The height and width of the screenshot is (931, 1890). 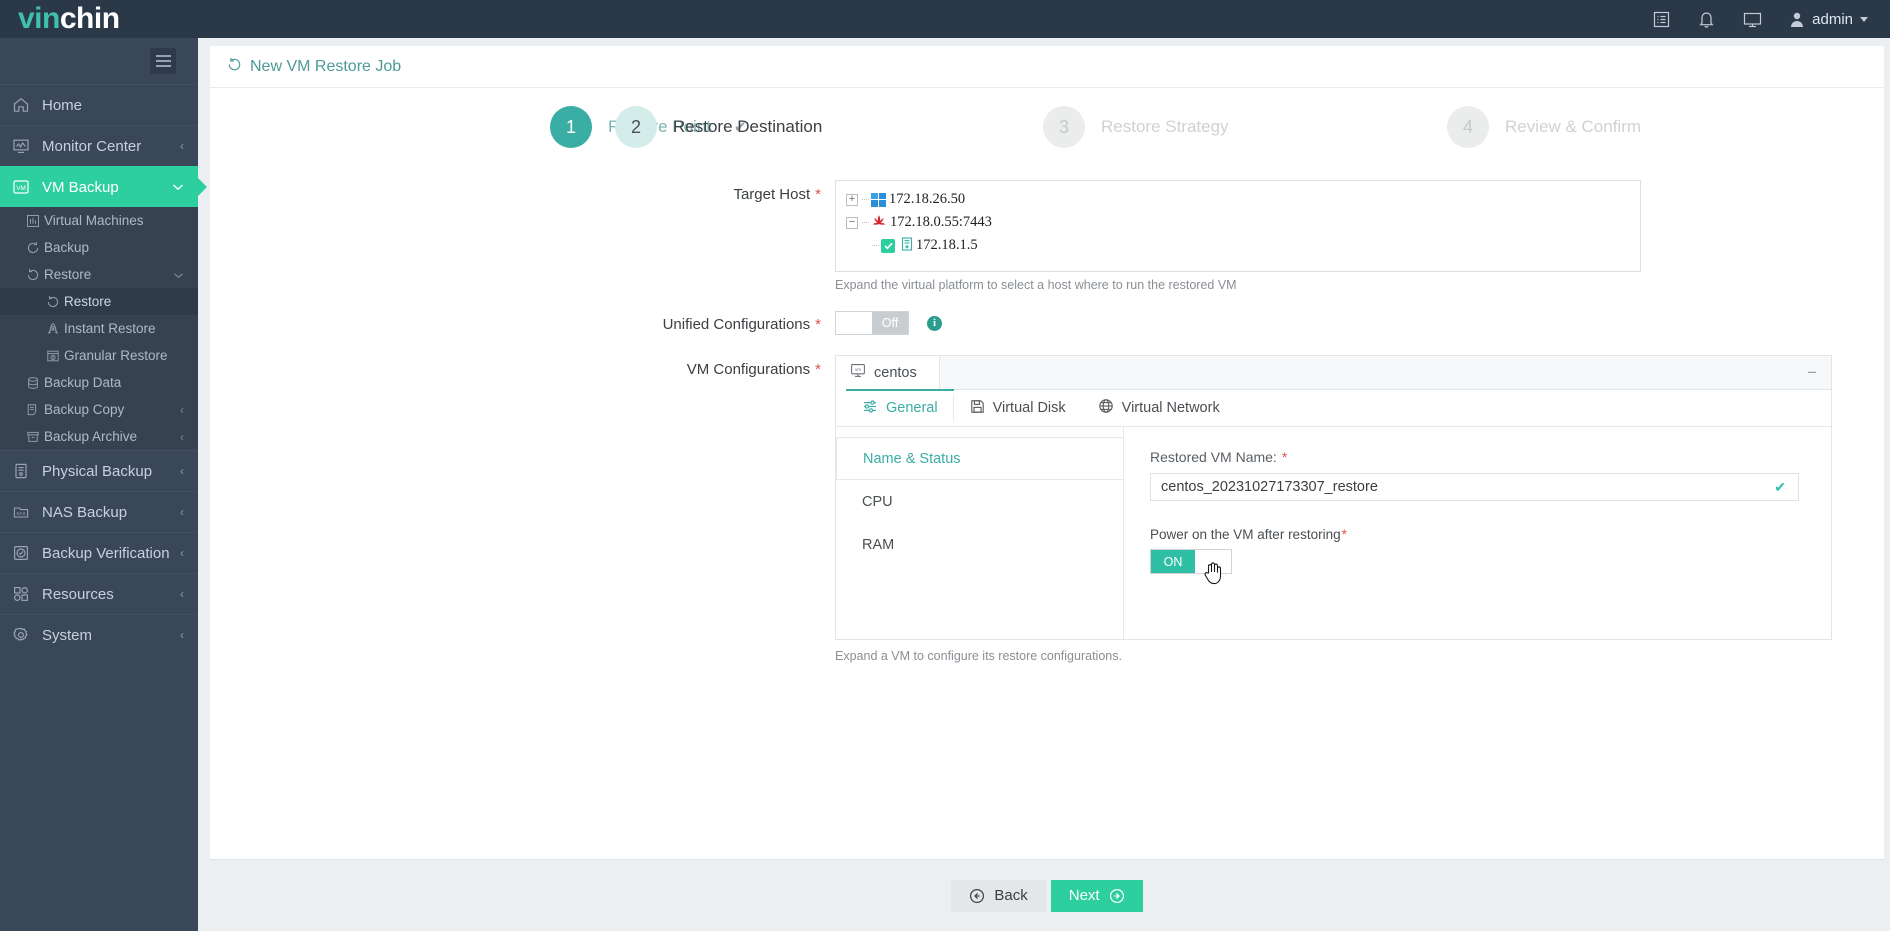 What do you see at coordinates (878, 199) in the screenshot?
I see `windows-icon` at bounding box center [878, 199].